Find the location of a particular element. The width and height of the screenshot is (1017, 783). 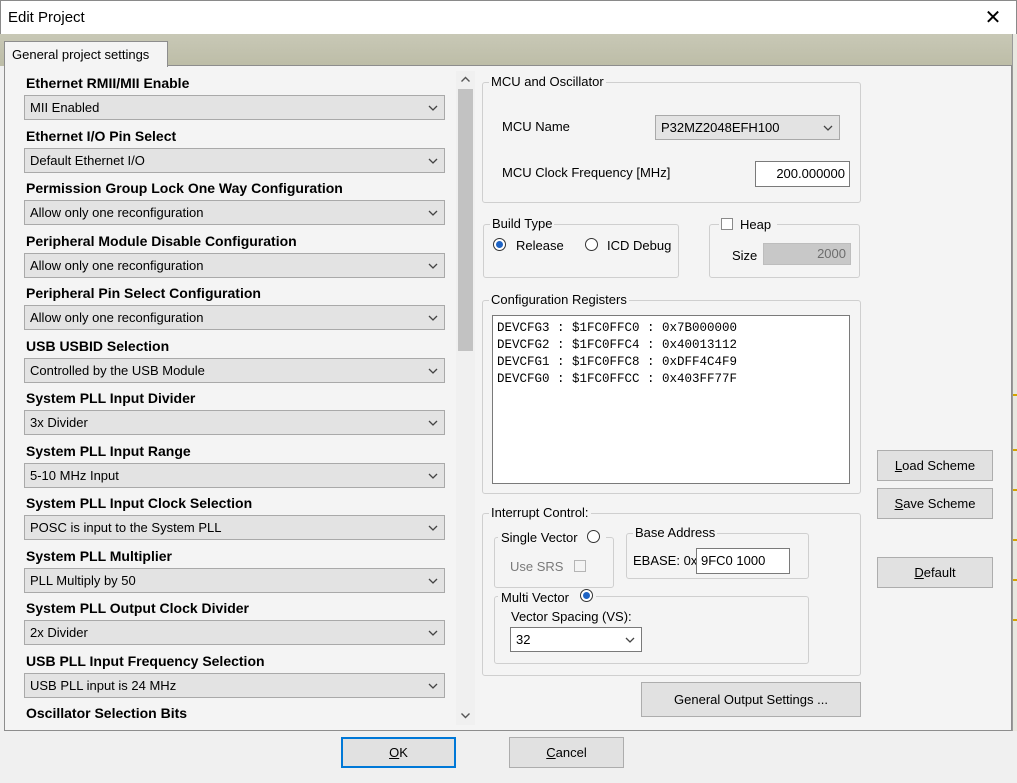

scroll-up-icon is located at coordinates (465, 78).